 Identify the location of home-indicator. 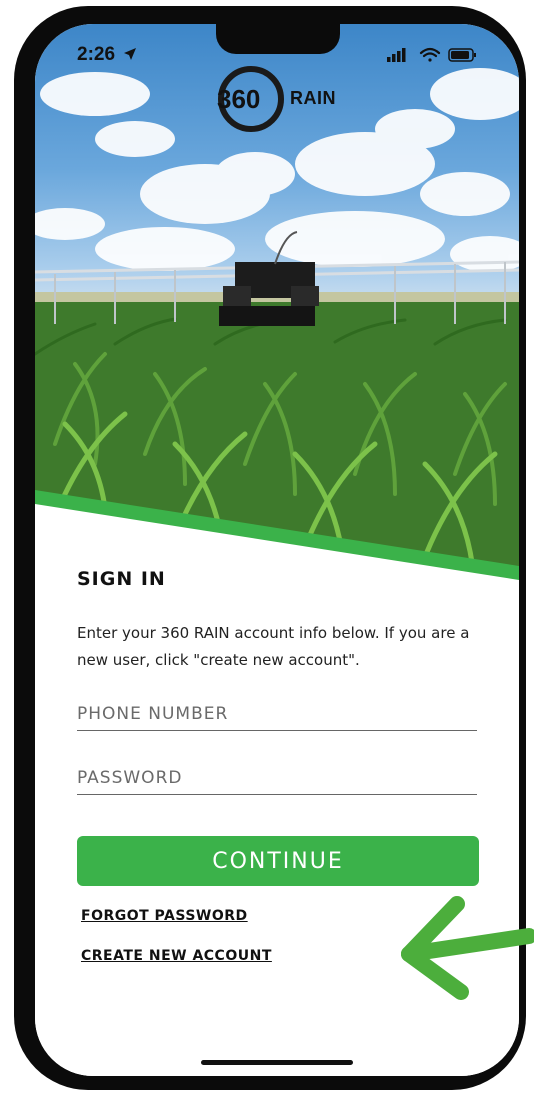
(277, 1062).